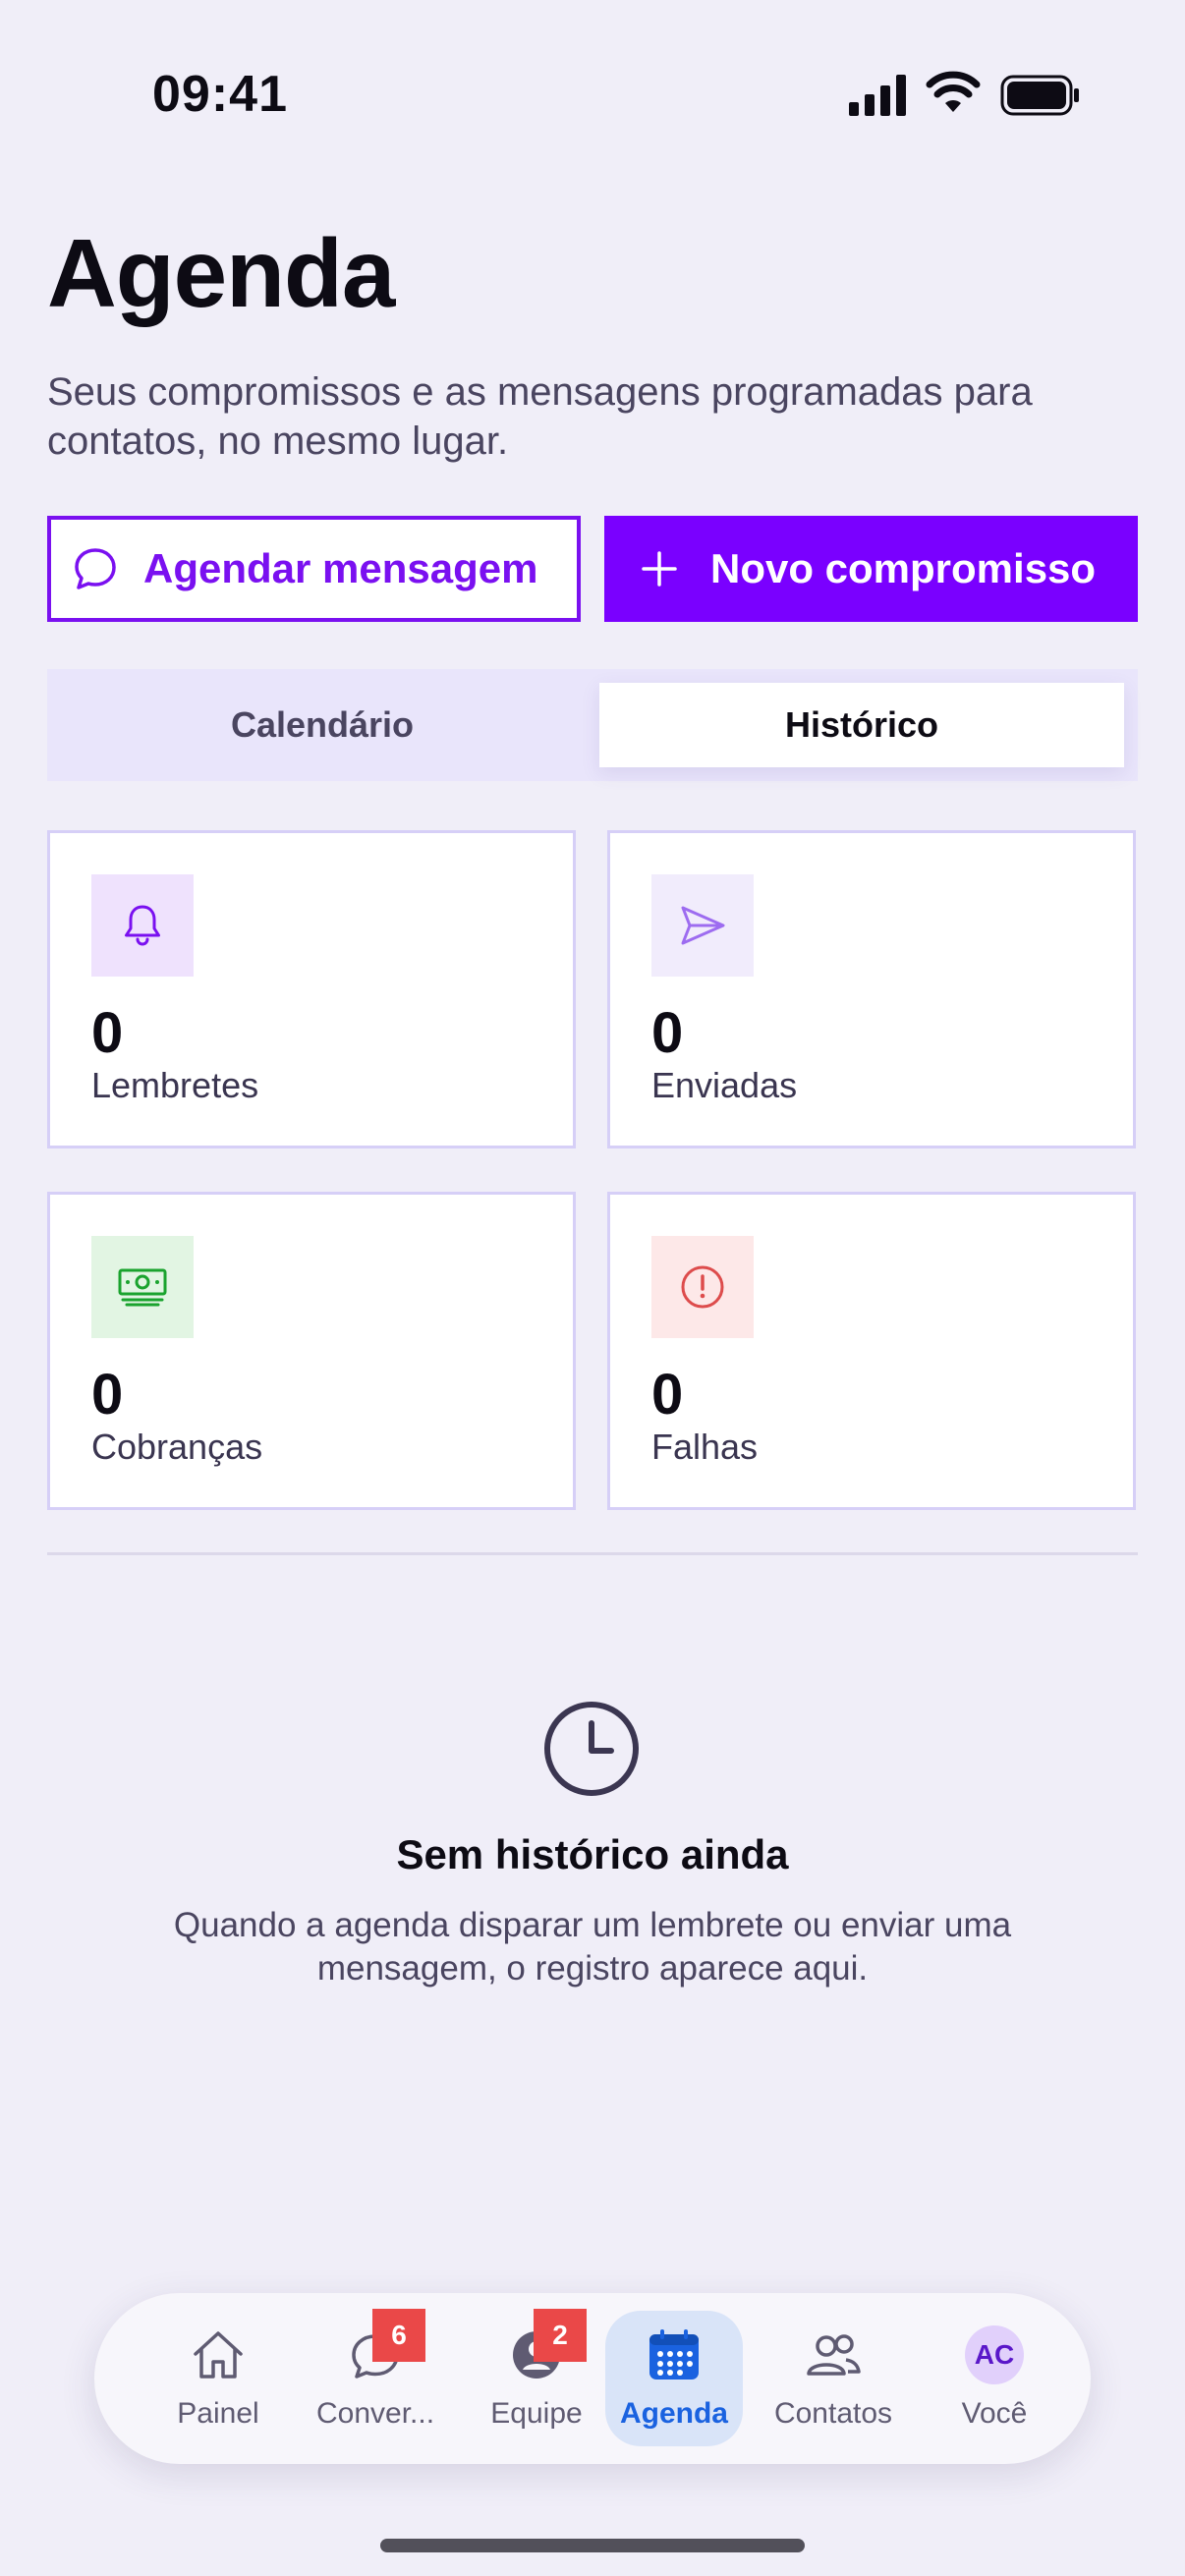 The image size is (1185, 2576). What do you see at coordinates (592, 93) in the screenshot?
I see `status-bar: 09:41` at bounding box center [592, 93].